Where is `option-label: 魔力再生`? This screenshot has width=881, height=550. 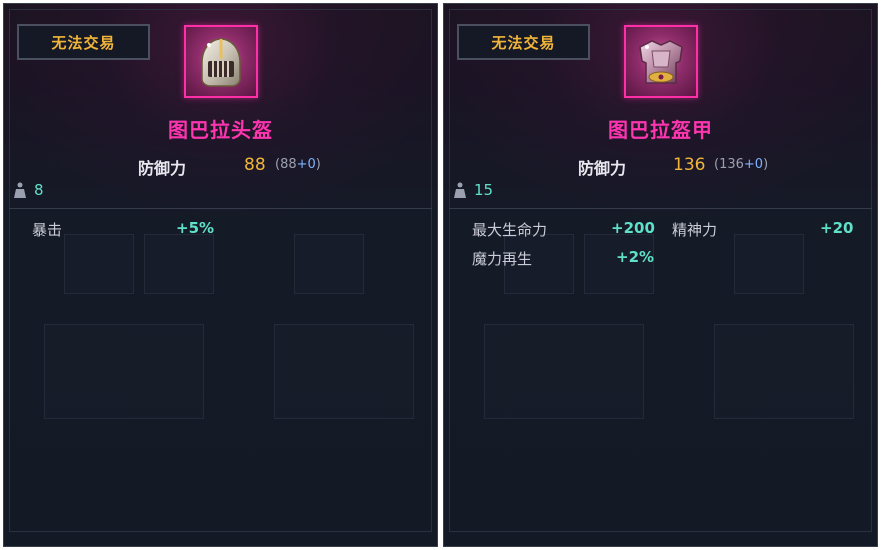 option-label: 魔力再生 is located at coordinates (502, 259).